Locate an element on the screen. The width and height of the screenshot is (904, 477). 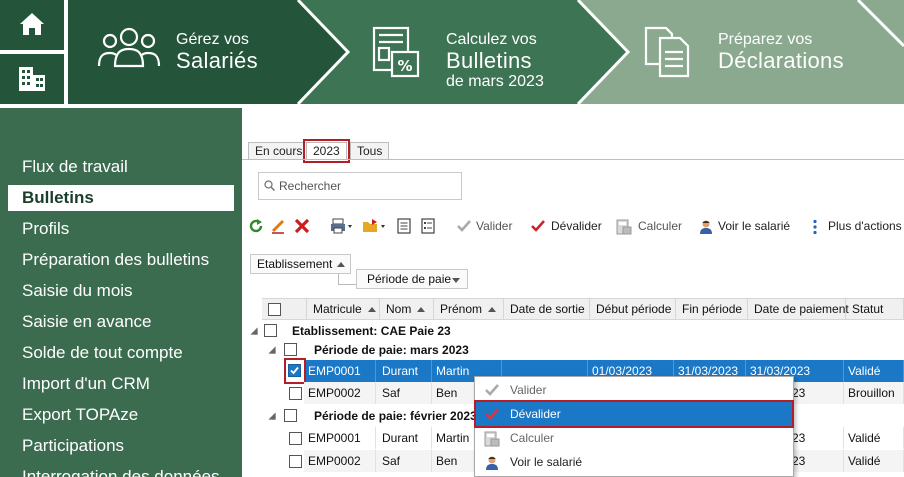
tab-2023: 2023 is located at coordinates (326, 151).